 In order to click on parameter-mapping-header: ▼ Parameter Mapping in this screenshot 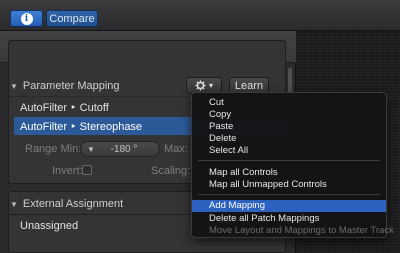, I will do `click(65, 86)`.